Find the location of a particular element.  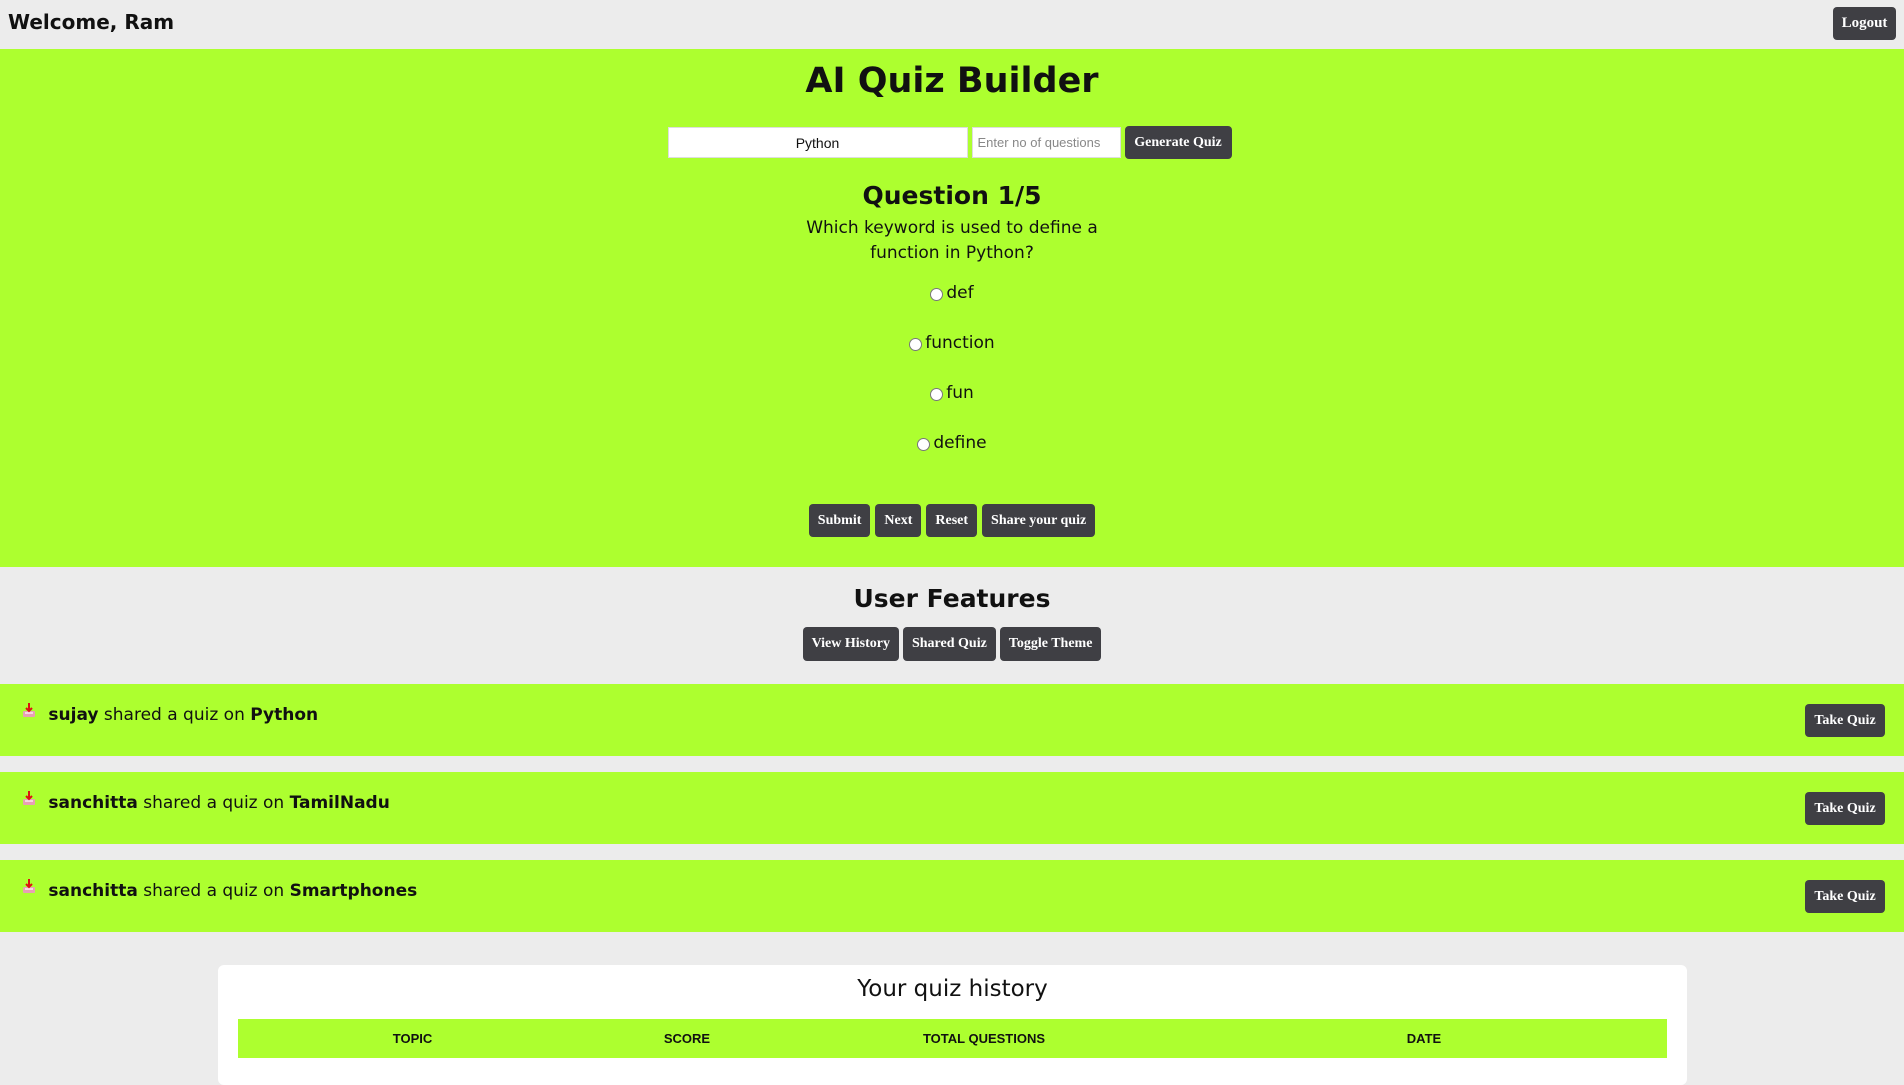

history-title: Your quiz history is located at coordinates (952, 989).